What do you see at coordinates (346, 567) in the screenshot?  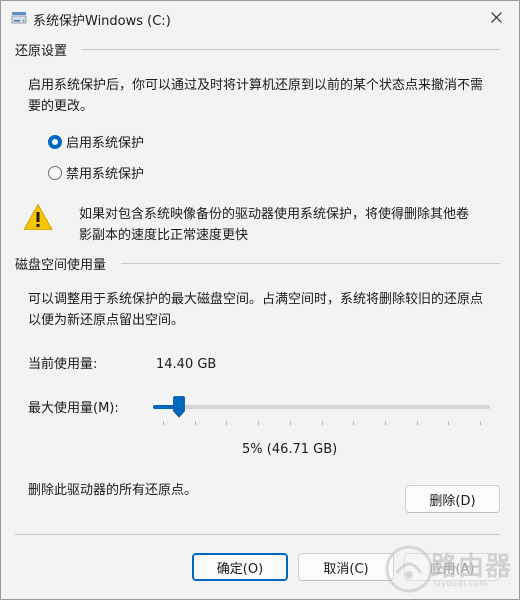 I see `cancel-button: 取消(C)` at bounding box center [346, 567].